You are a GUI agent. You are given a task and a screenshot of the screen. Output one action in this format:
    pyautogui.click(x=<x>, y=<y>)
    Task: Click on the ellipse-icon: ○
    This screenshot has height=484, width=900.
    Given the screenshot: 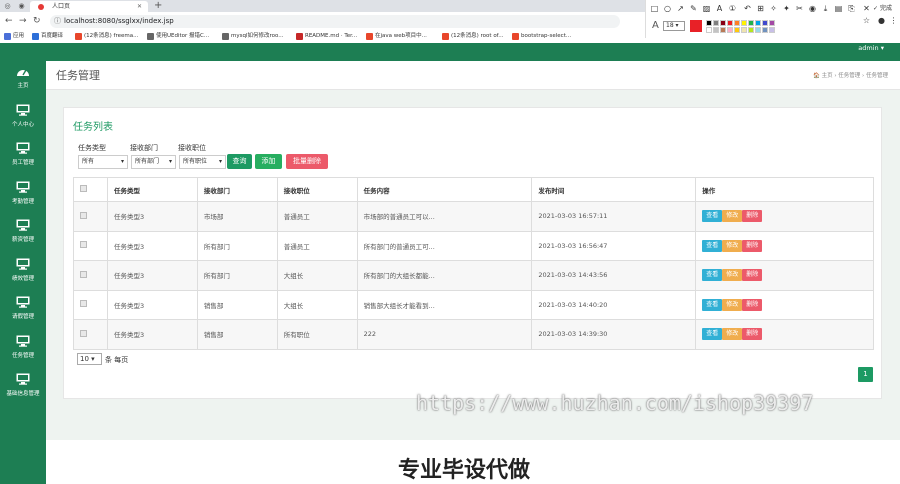 What is the action you would take?
    pyautogui.click(x=667, y=8)
    